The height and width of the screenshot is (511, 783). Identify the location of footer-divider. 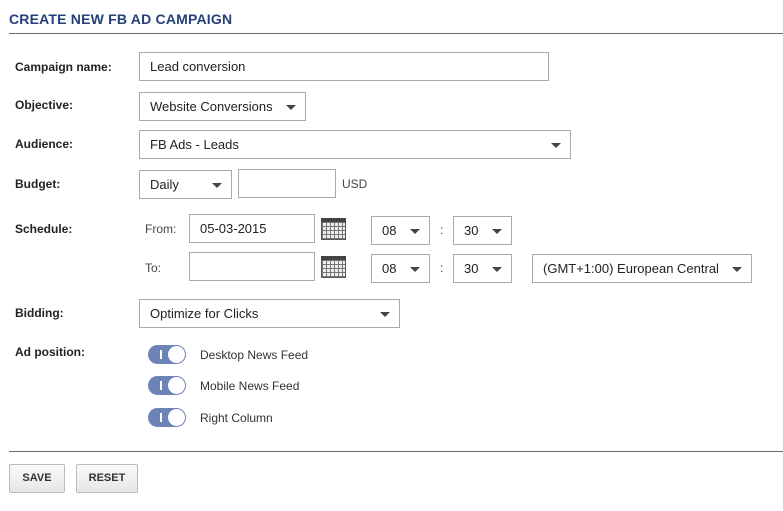
(396, 451).